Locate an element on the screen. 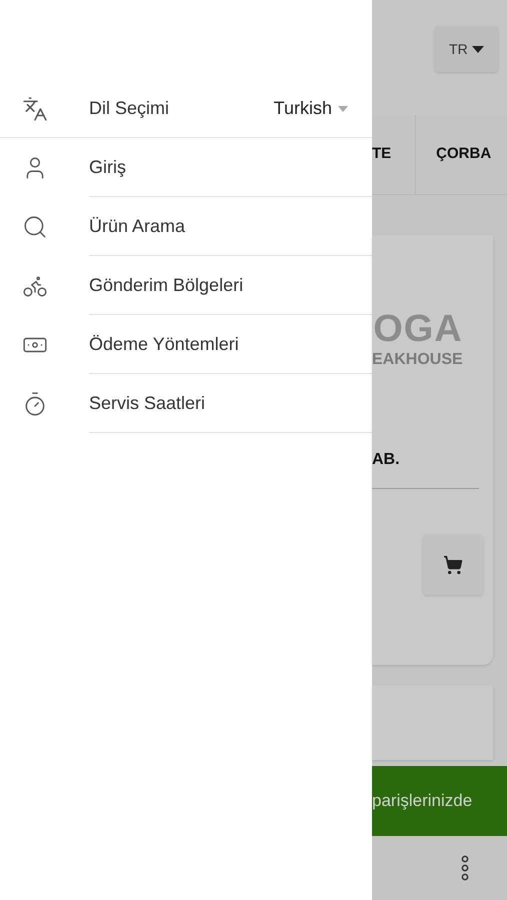 The width and height of the screenshot is (507, 900). language-button: TR is located at coordinates (466, 49).